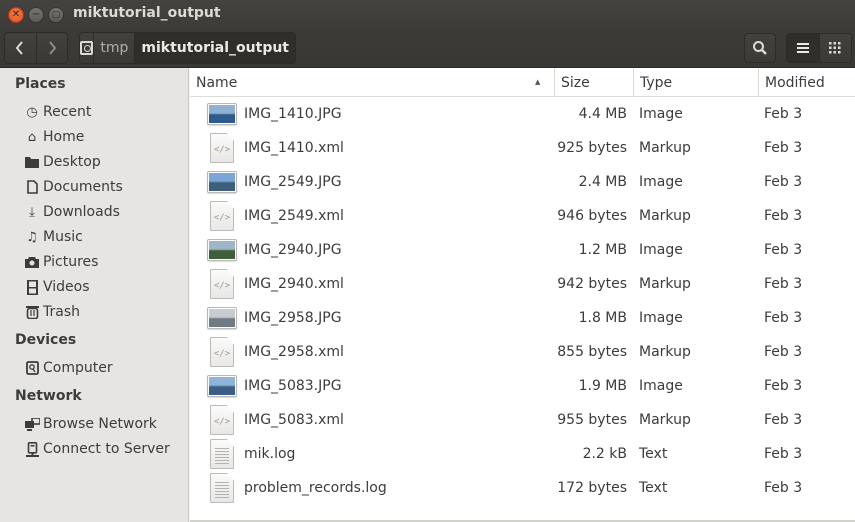 Image resolution: width=855 pixels, height=522 pixels. I want to click on sidebar-item-videos: Videos, so click(104, 287).